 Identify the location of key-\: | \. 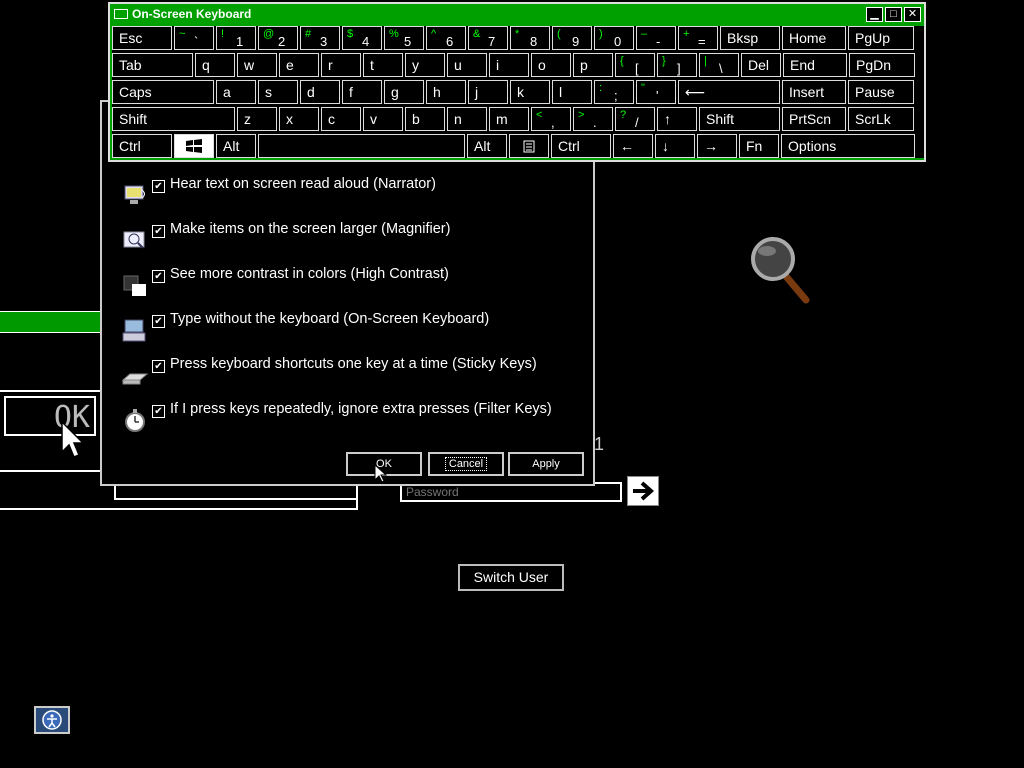
(719, 65).